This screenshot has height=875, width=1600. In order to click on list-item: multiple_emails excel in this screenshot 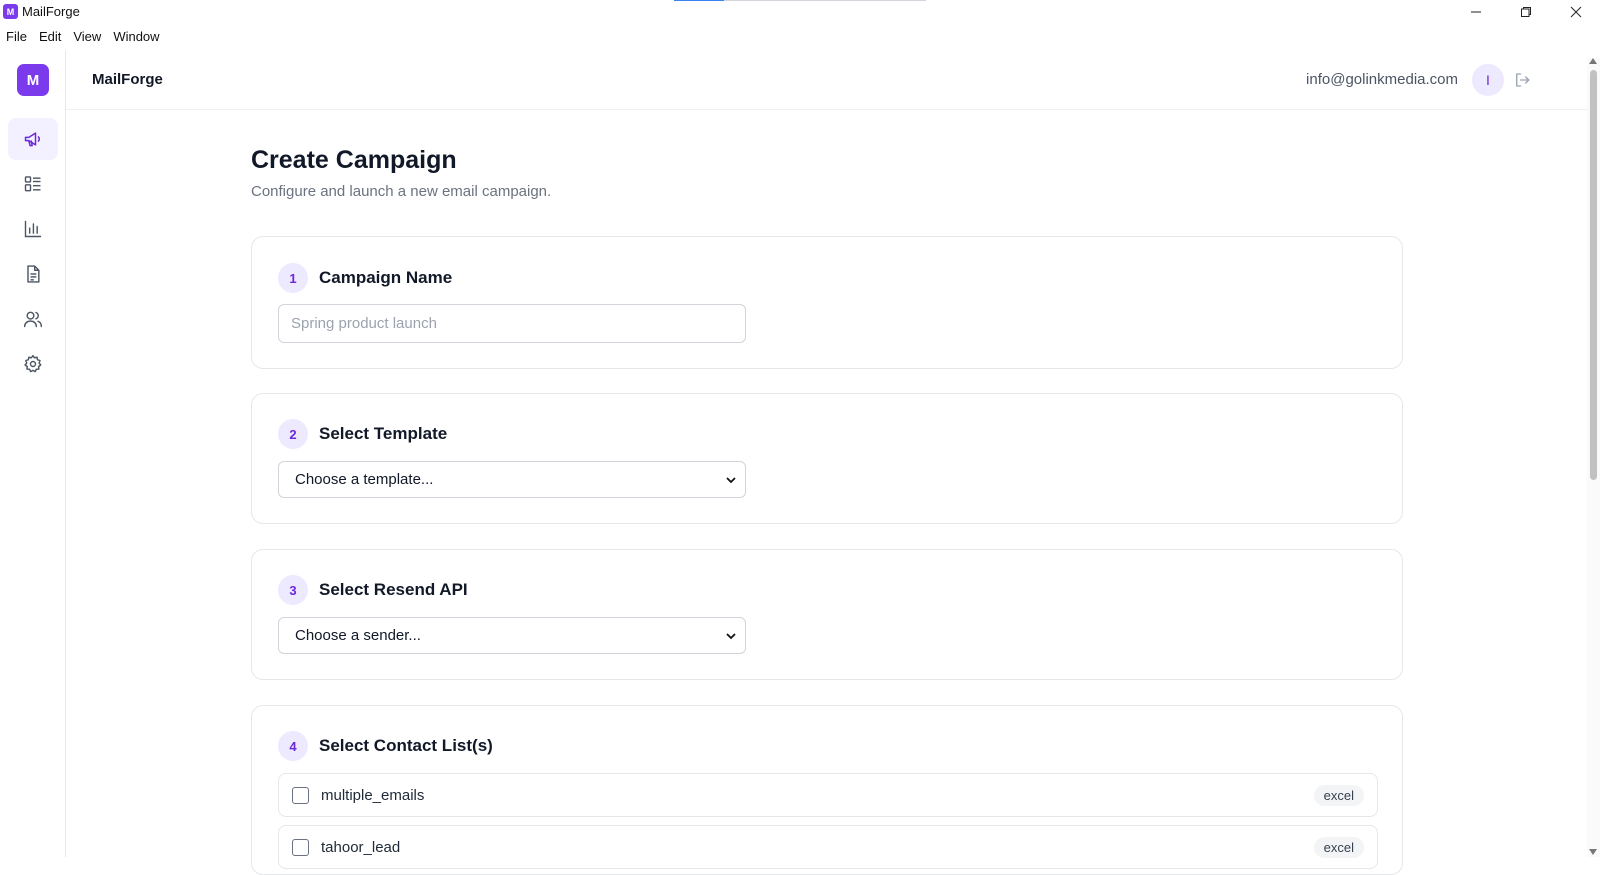, I will do `click(828, 795)`.